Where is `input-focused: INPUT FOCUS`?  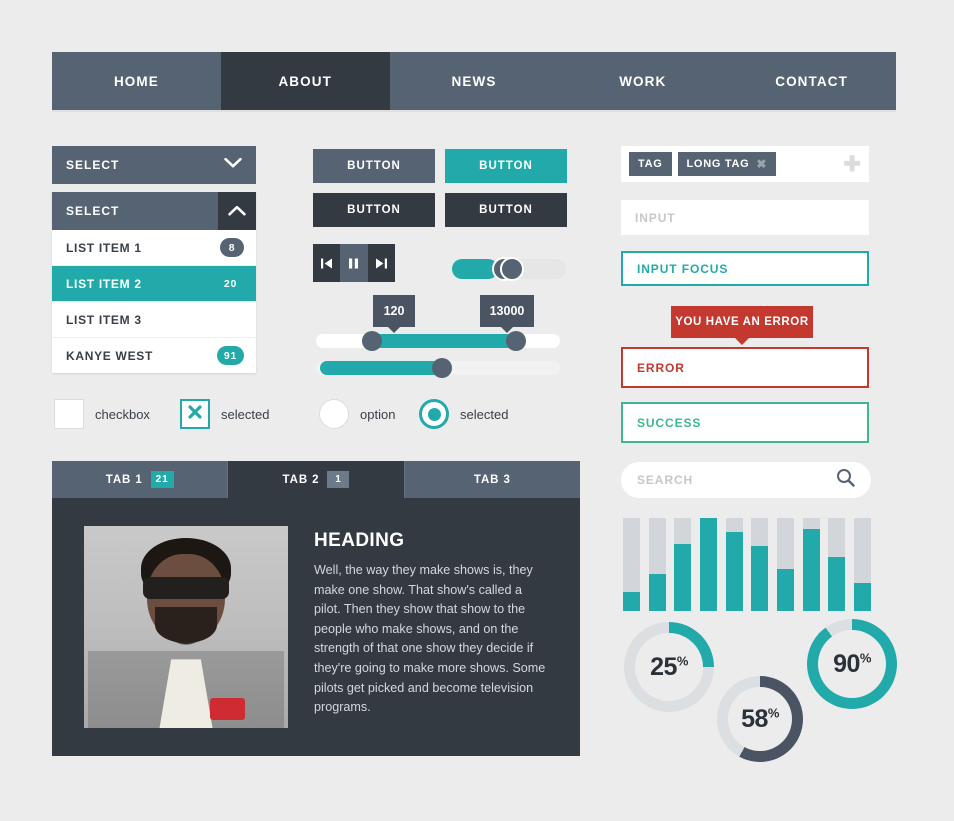 input-focused: INPUT FOCUS is located at coordinates (745, 268).